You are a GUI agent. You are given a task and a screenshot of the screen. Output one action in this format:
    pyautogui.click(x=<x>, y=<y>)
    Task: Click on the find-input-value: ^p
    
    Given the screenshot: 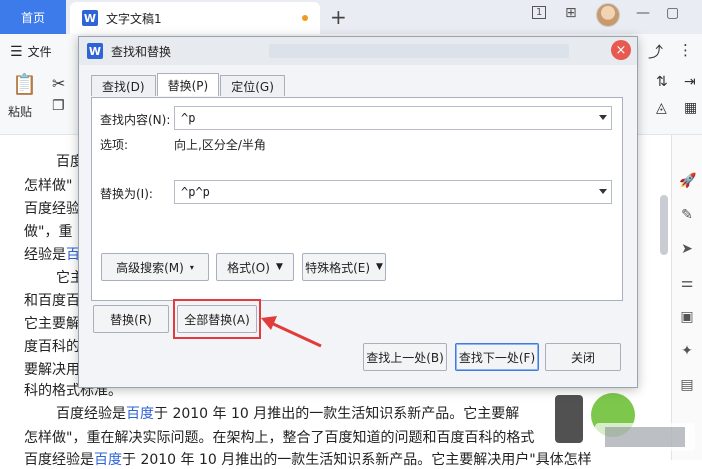 What is the action you would take?
    pyautogui.click(x=188, y=118)
    